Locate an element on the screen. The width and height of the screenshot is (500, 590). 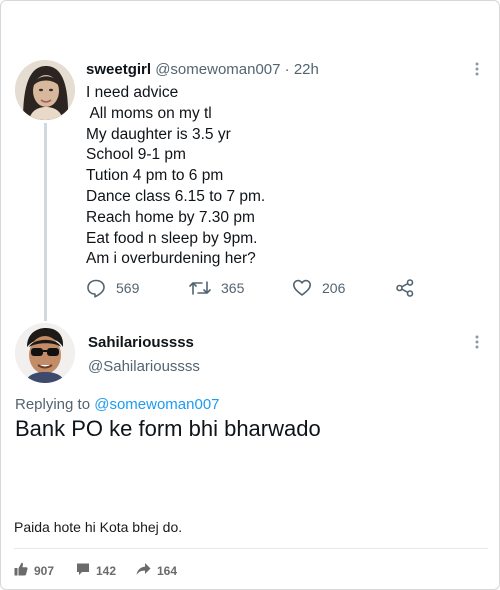
share-icon is located at coordinates (405, 288).